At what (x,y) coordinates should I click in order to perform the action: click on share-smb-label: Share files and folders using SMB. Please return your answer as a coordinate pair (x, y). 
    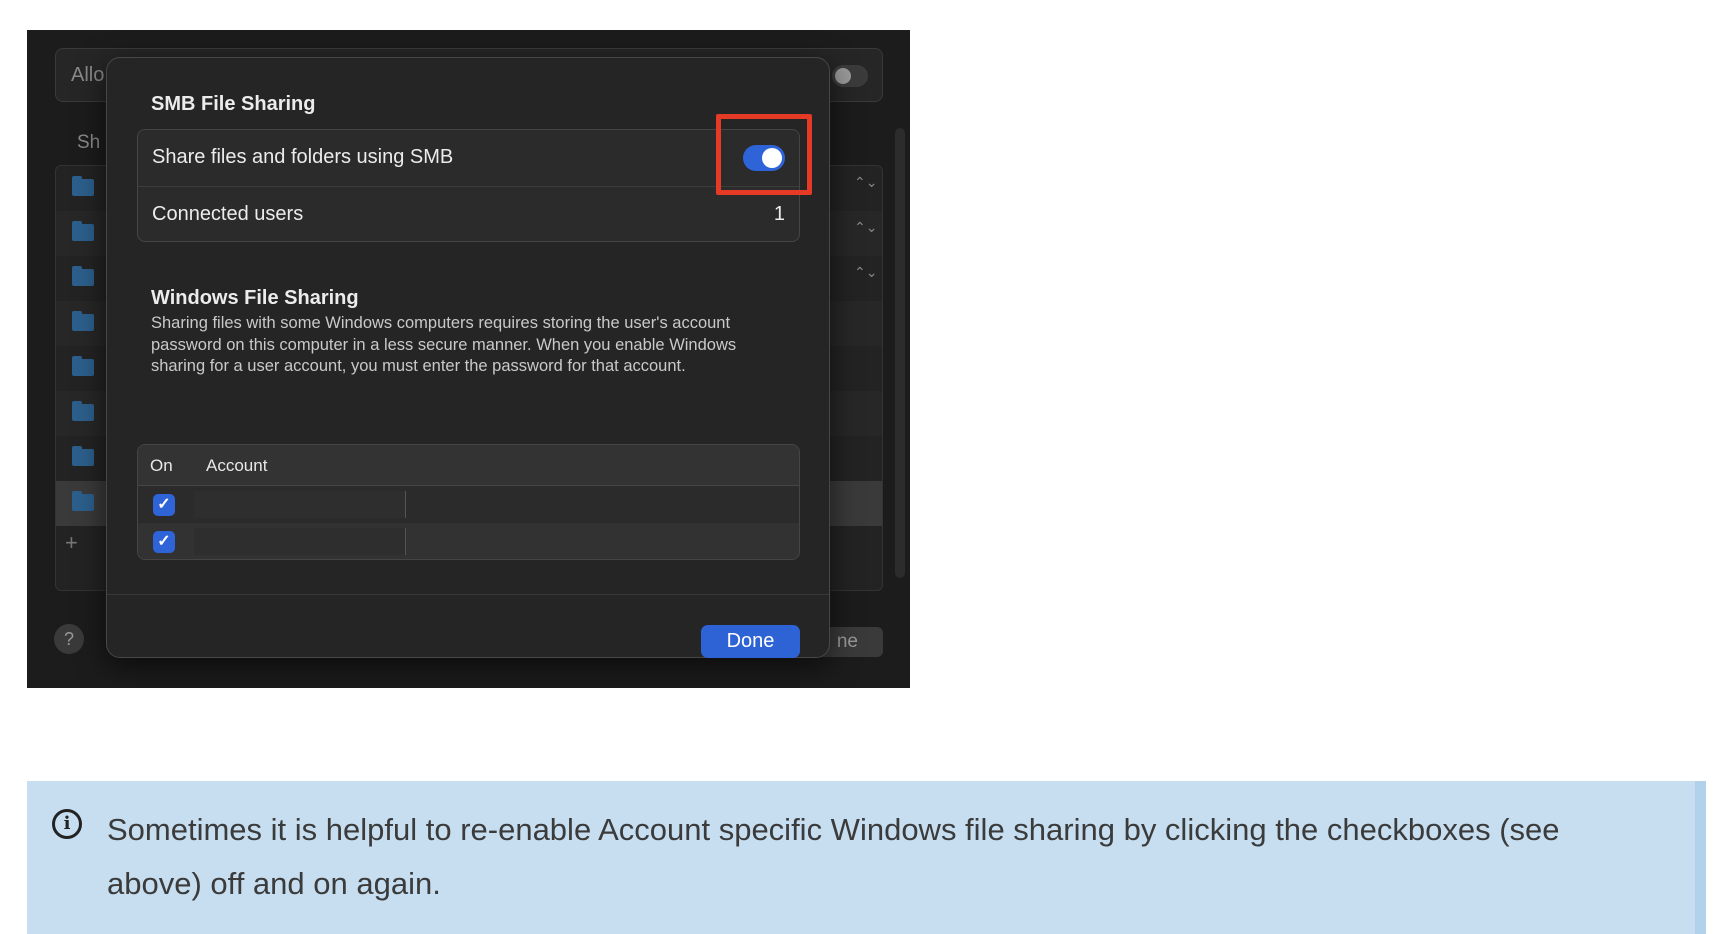
    Looking at the image, I should click on (303, 157).